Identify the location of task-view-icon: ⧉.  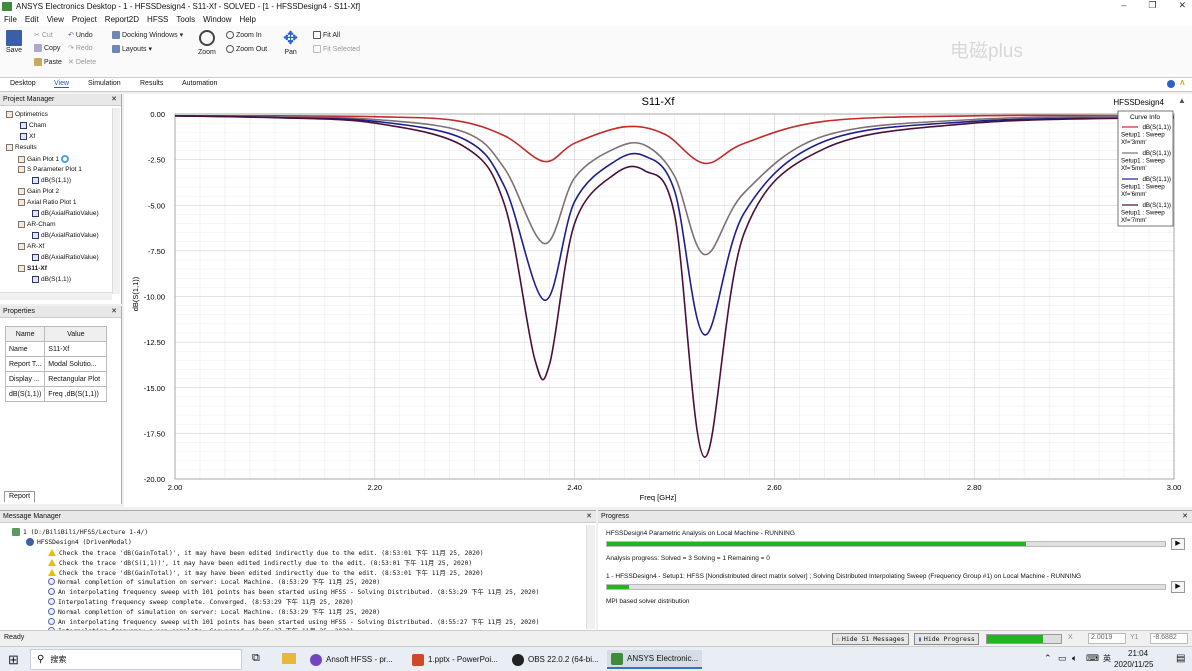
(256, 658).